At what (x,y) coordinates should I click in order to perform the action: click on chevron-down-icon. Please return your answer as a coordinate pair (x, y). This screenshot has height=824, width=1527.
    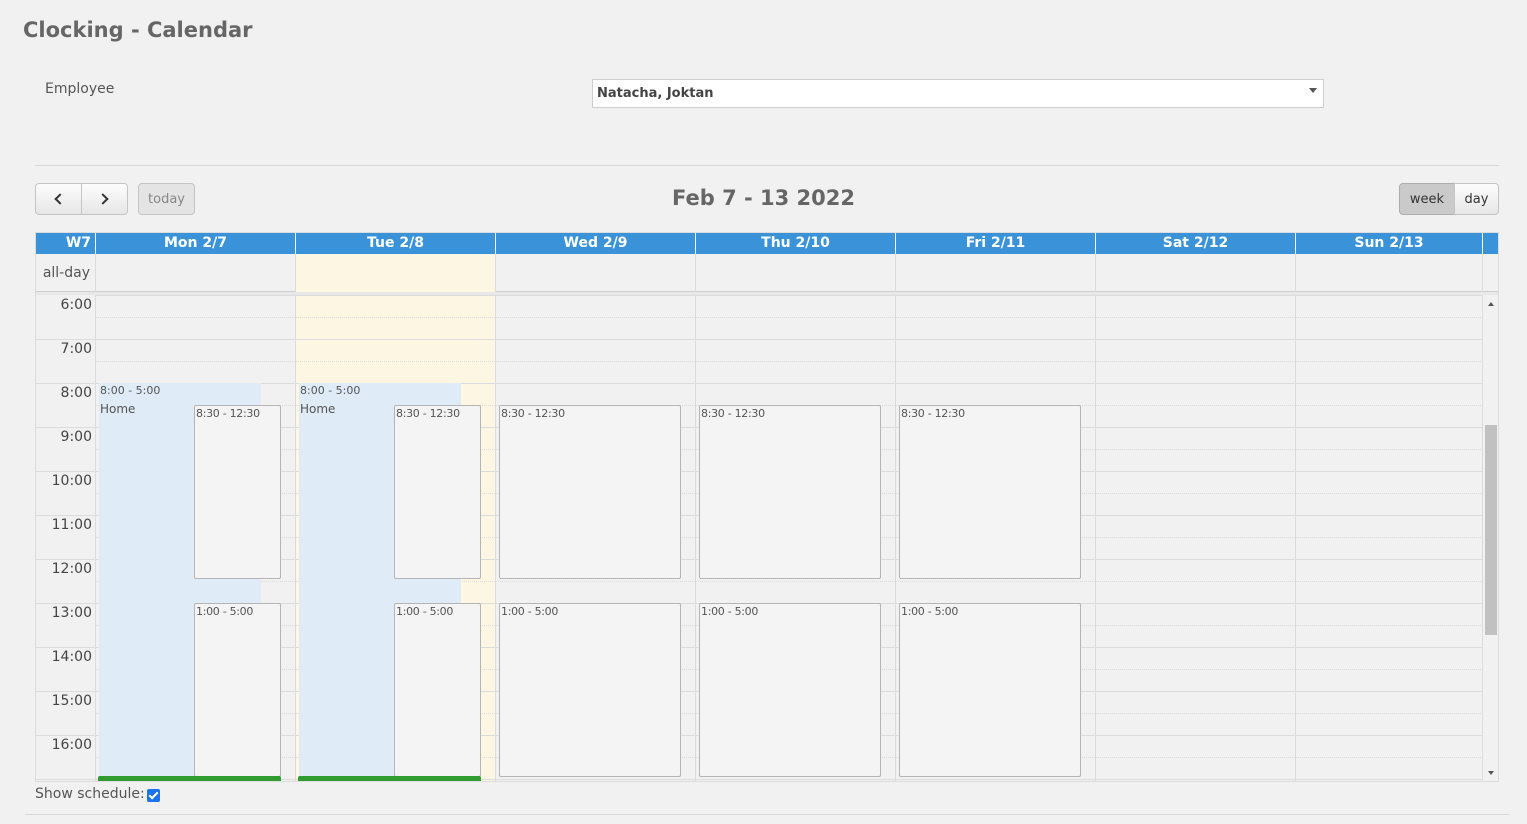
    Looking at the image, I should click on (1313, 90).